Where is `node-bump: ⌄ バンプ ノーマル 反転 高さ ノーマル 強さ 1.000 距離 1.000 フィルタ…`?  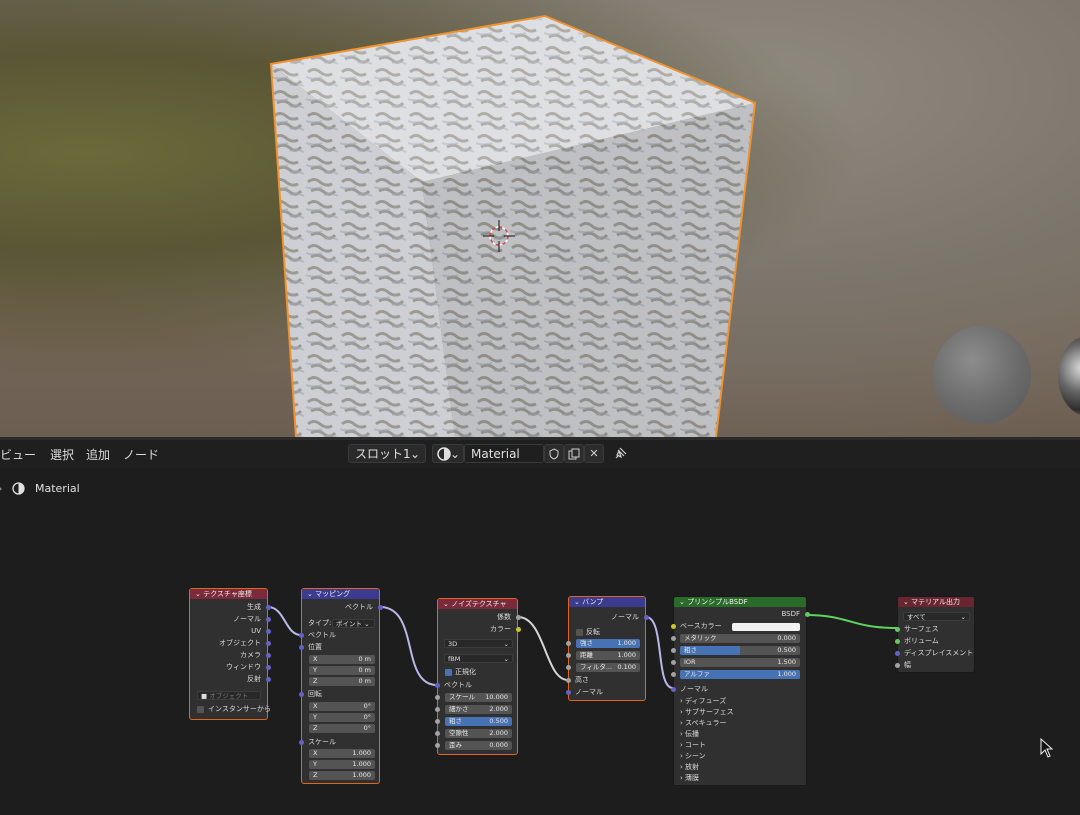 node-bump: ⌄ バンプ ノーマル 反転 高さ ノーマル 強さ 1.000 距離 1.000 フィルタ… is located at coordinates (607, 648).